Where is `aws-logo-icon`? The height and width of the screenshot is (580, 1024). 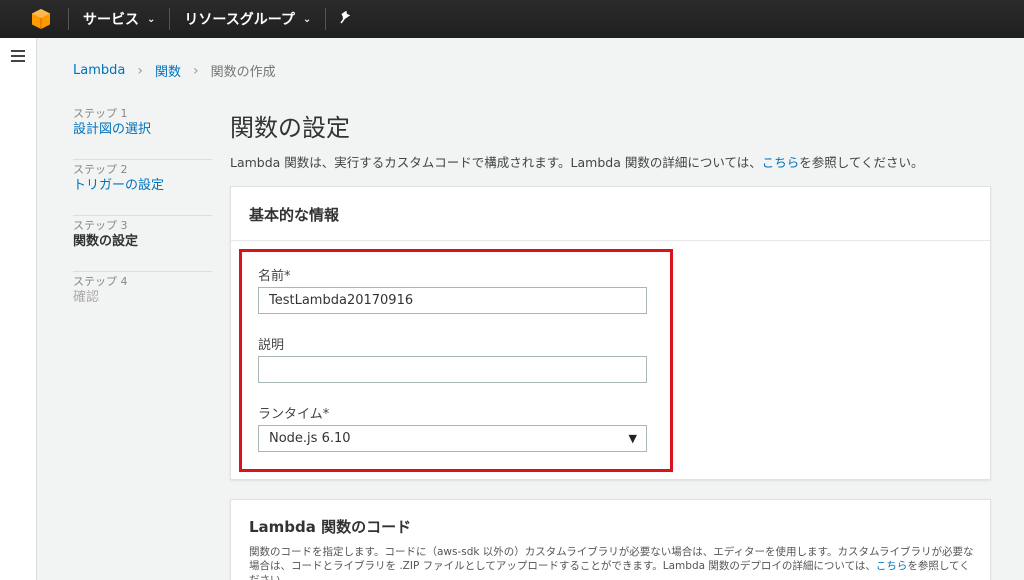 aws-logo-icon is located at coordinates (41, 19).